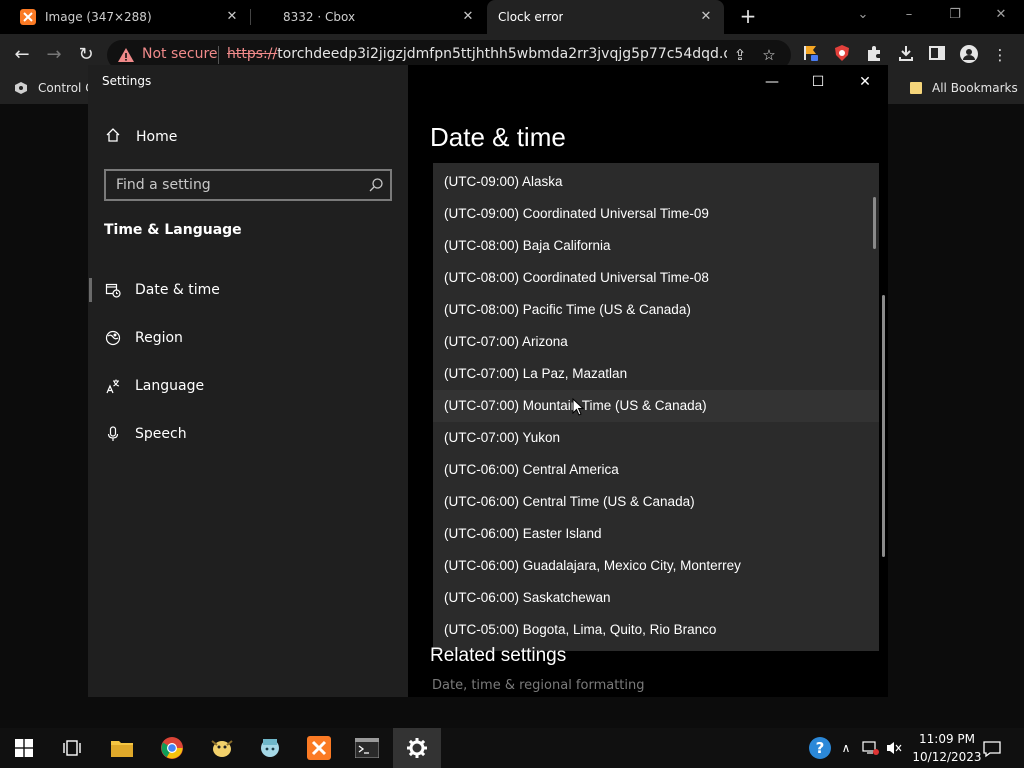 The image size is (1024, 768). I want to click on close-browser-icon: ✕, so click(1001, 15).